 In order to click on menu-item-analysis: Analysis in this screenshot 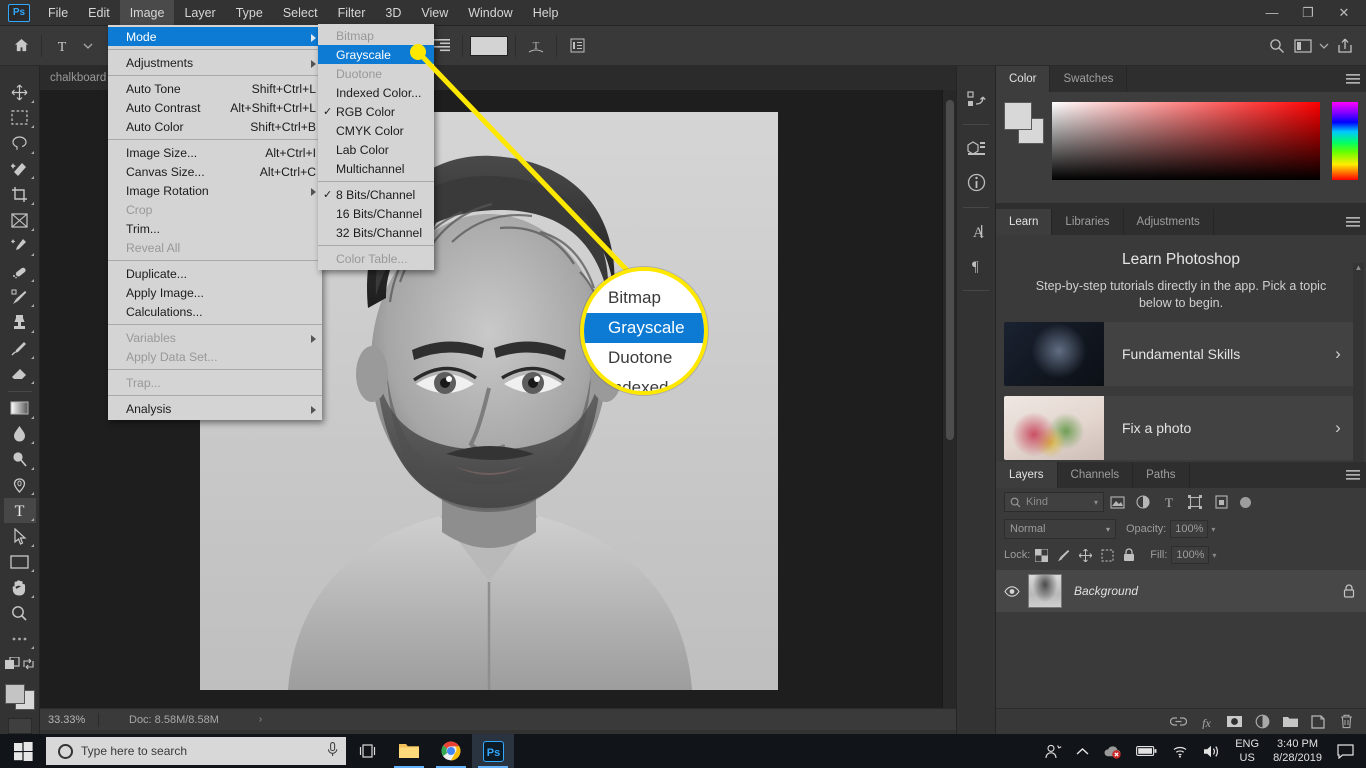, I will do `click(215, 408)`.